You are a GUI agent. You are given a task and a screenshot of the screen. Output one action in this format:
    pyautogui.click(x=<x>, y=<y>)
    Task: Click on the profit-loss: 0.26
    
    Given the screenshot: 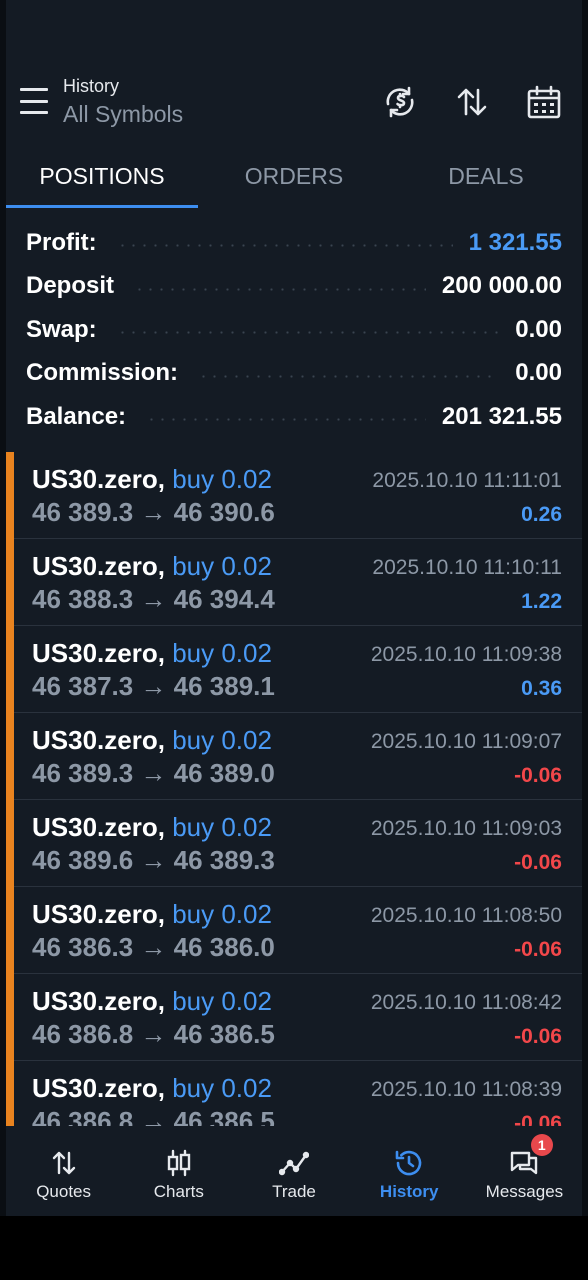 What is the action you would take?
    pyautogui.click(x=541, y=514)
    